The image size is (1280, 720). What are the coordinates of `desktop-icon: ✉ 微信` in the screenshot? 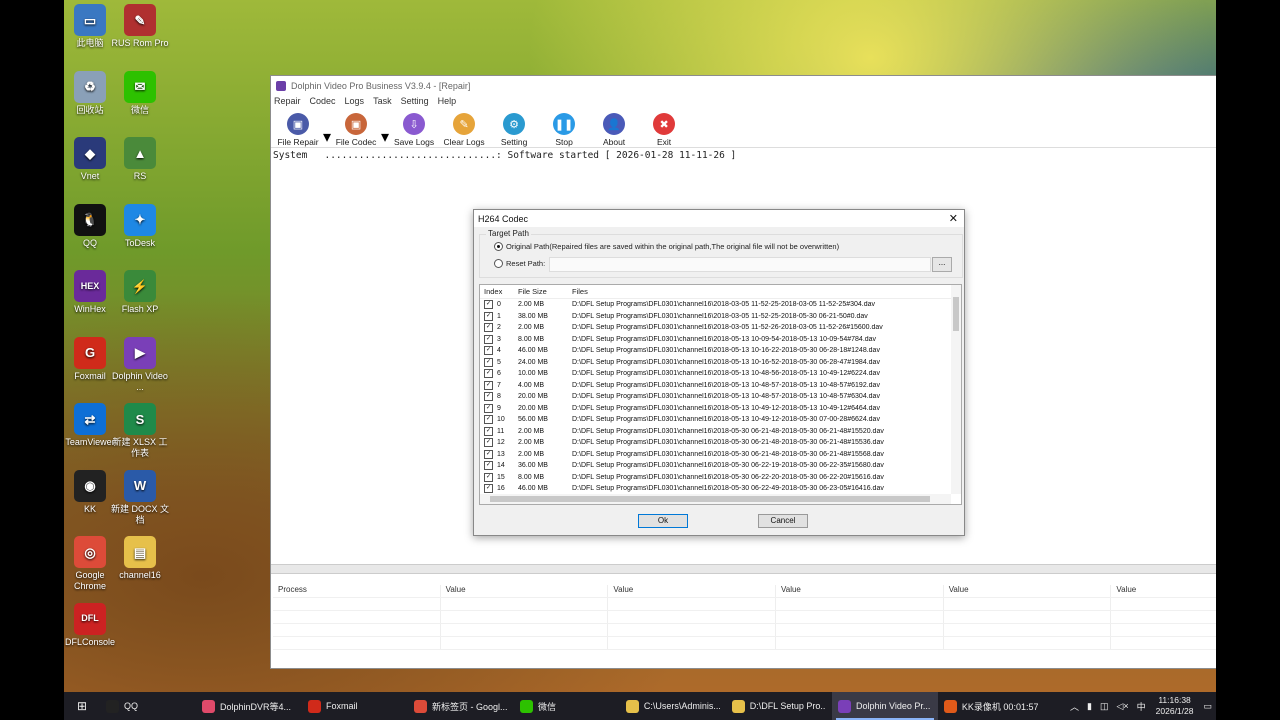 It's located at (140, 93).